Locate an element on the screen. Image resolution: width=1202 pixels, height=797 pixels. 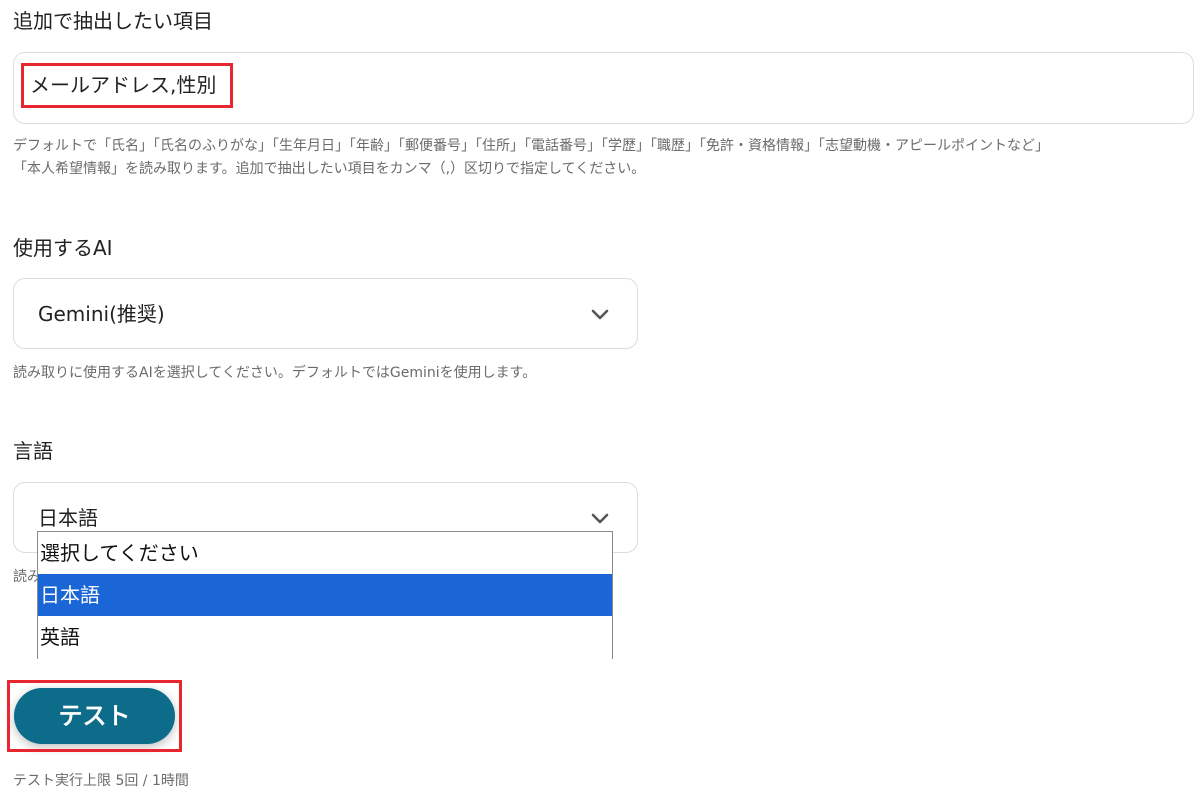
test-button: テスト is located at coordinates (94, 716).